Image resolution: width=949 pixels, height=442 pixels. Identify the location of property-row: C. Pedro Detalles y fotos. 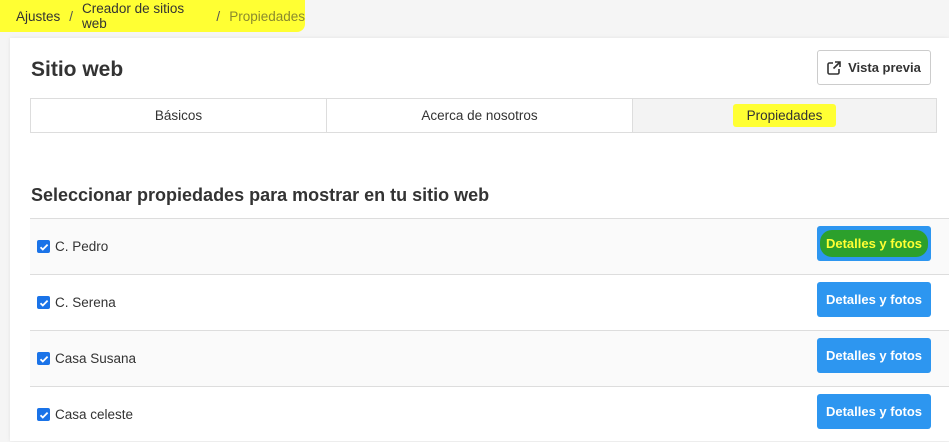
(489, 246).